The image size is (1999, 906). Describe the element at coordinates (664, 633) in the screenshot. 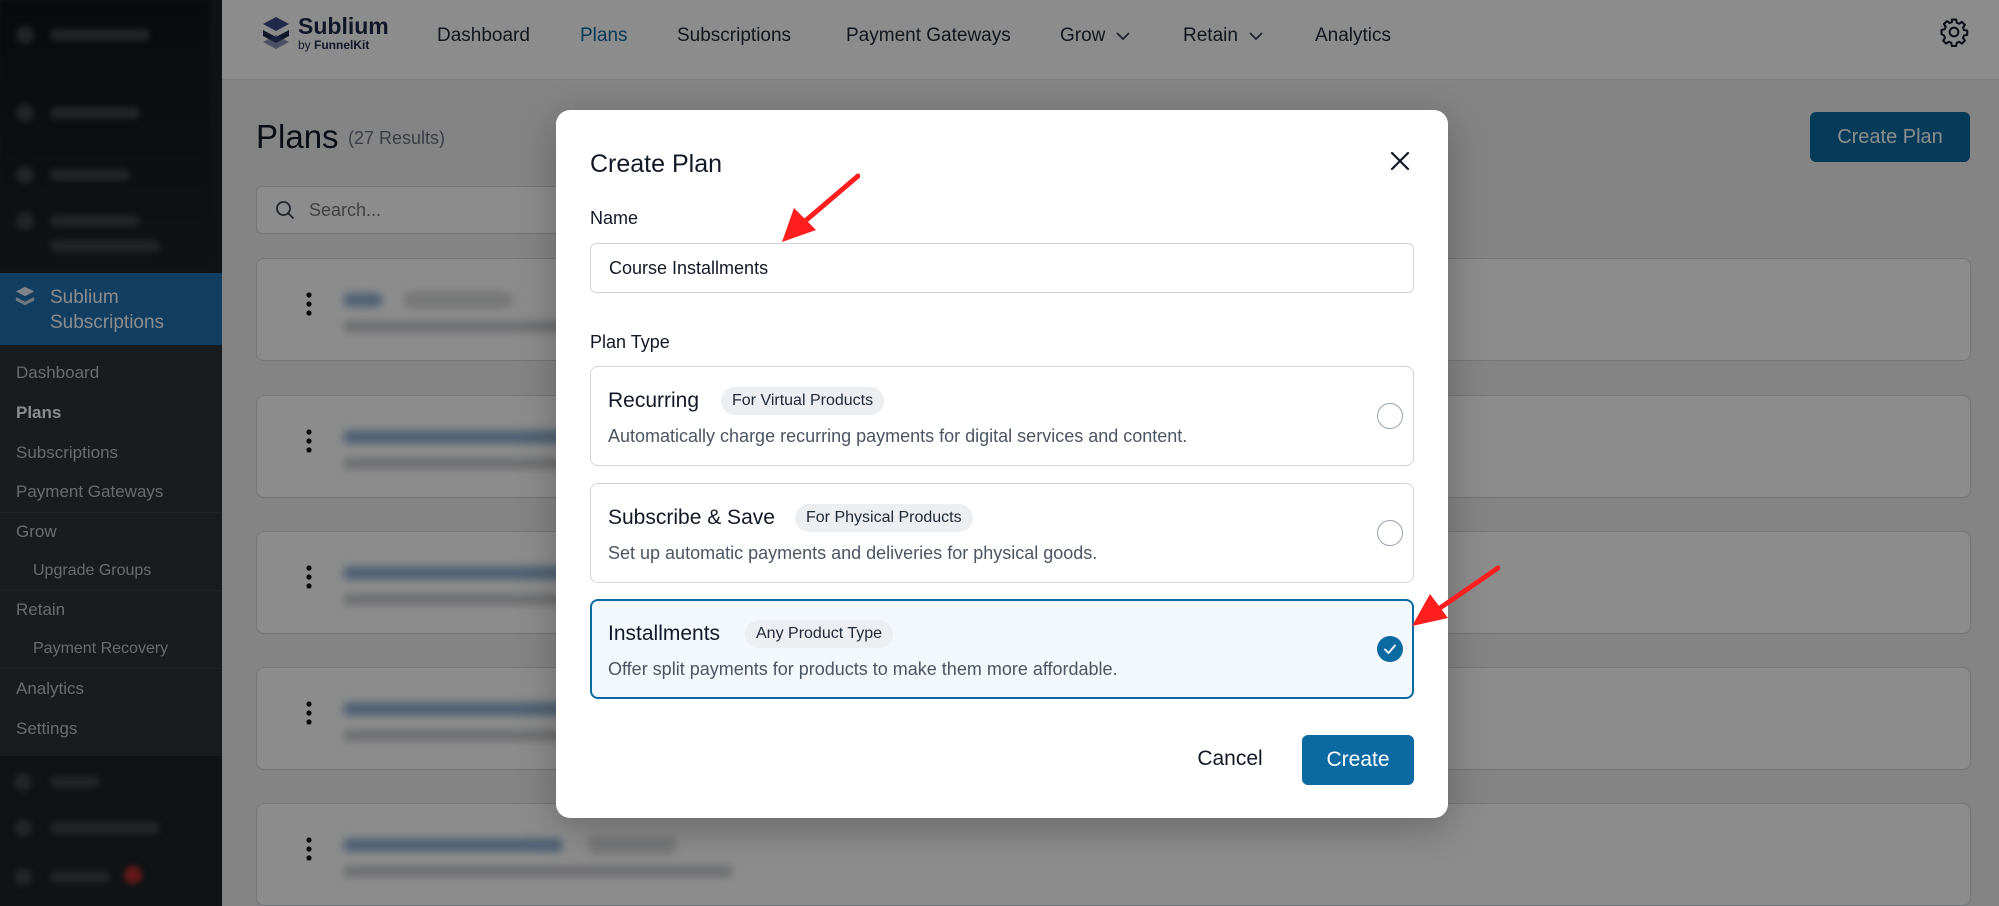

I see `plan-type-title: Installments` at that location.